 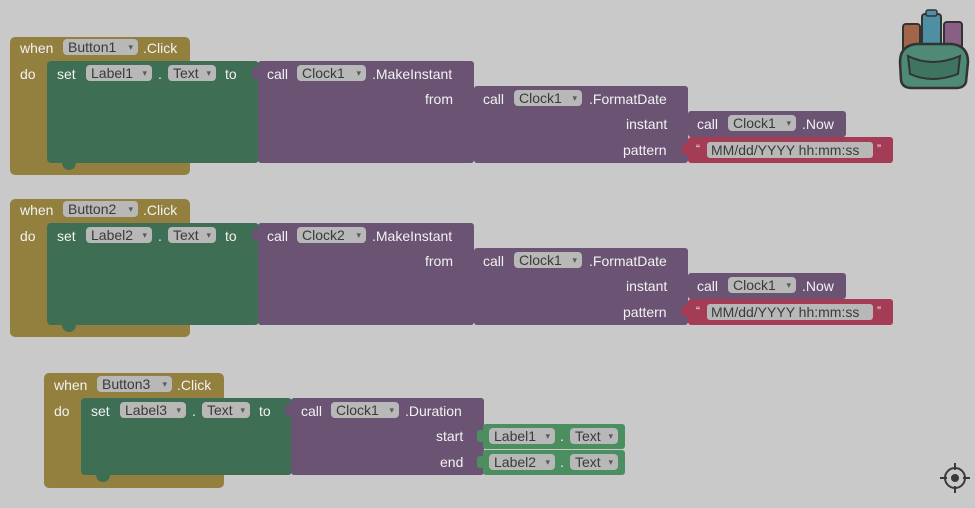 I want to click on component-dropdown-button1: Button1 ▾, so click(x=100, y=47).